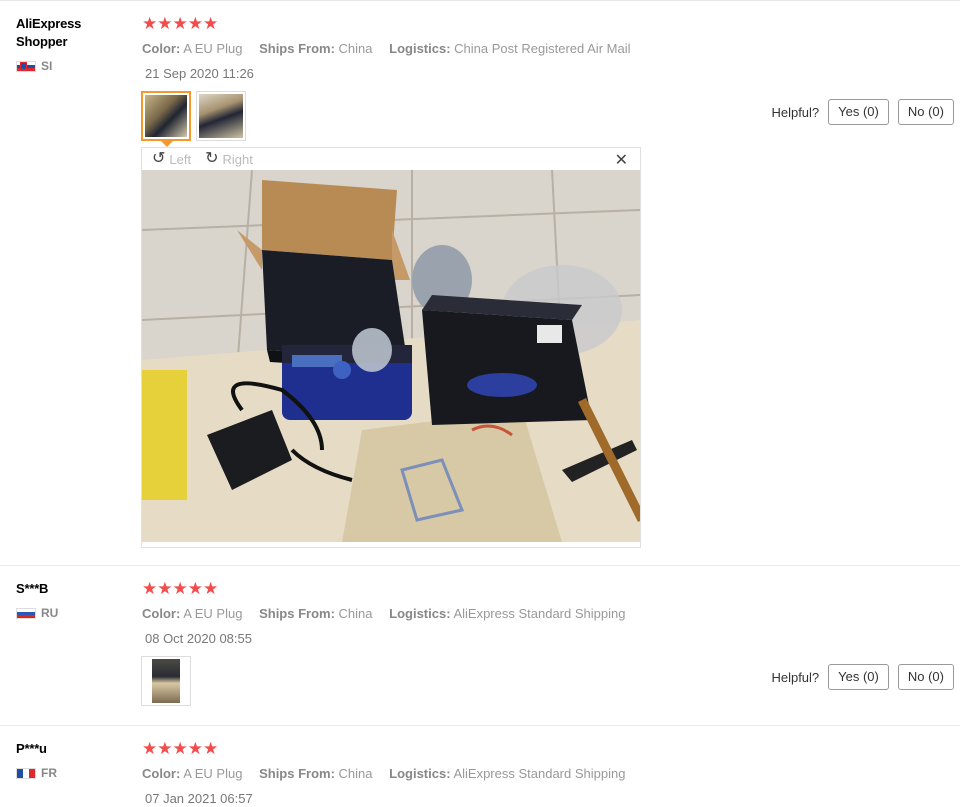 The width and height of the screenshot is (979, 807). Describe the element at coordinates (198, 638) in the screenshot. I see `review-date: 08 Oct 2020 08:55` at that location.